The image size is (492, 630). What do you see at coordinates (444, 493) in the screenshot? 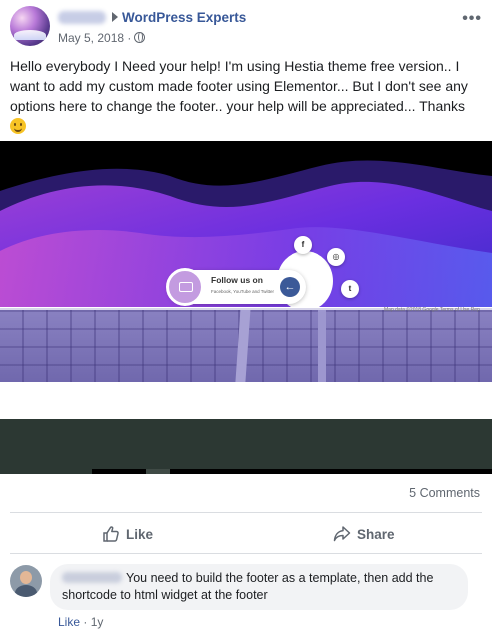
I see `comments-count: 5 Comments` at bounding box center [444, 493].